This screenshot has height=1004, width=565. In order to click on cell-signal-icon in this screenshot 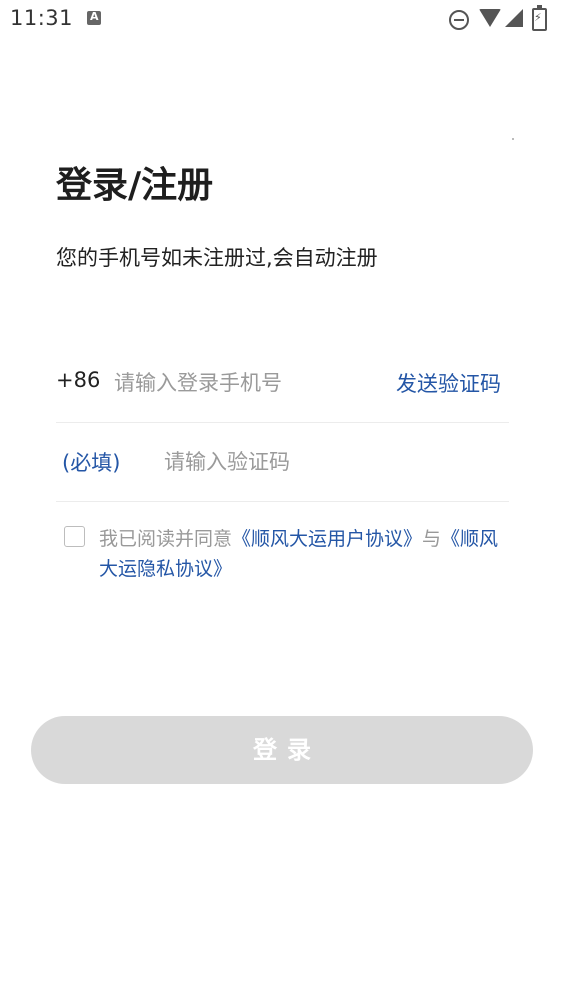, I will do `click(514, 18)`.